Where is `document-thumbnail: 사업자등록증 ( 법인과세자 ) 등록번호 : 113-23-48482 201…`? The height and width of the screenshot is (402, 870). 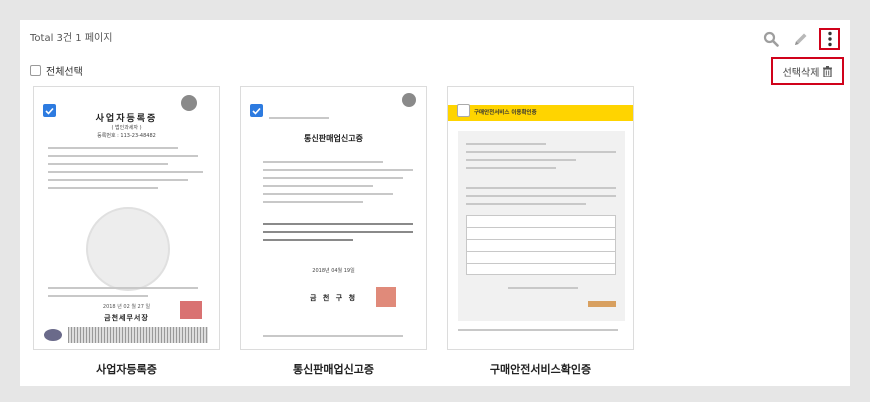 document-thumbnail: 사업자등록증 ( 법인과세자 ) 등록번호 : 113-23-48482 201… is located at coordinates (126, 218).